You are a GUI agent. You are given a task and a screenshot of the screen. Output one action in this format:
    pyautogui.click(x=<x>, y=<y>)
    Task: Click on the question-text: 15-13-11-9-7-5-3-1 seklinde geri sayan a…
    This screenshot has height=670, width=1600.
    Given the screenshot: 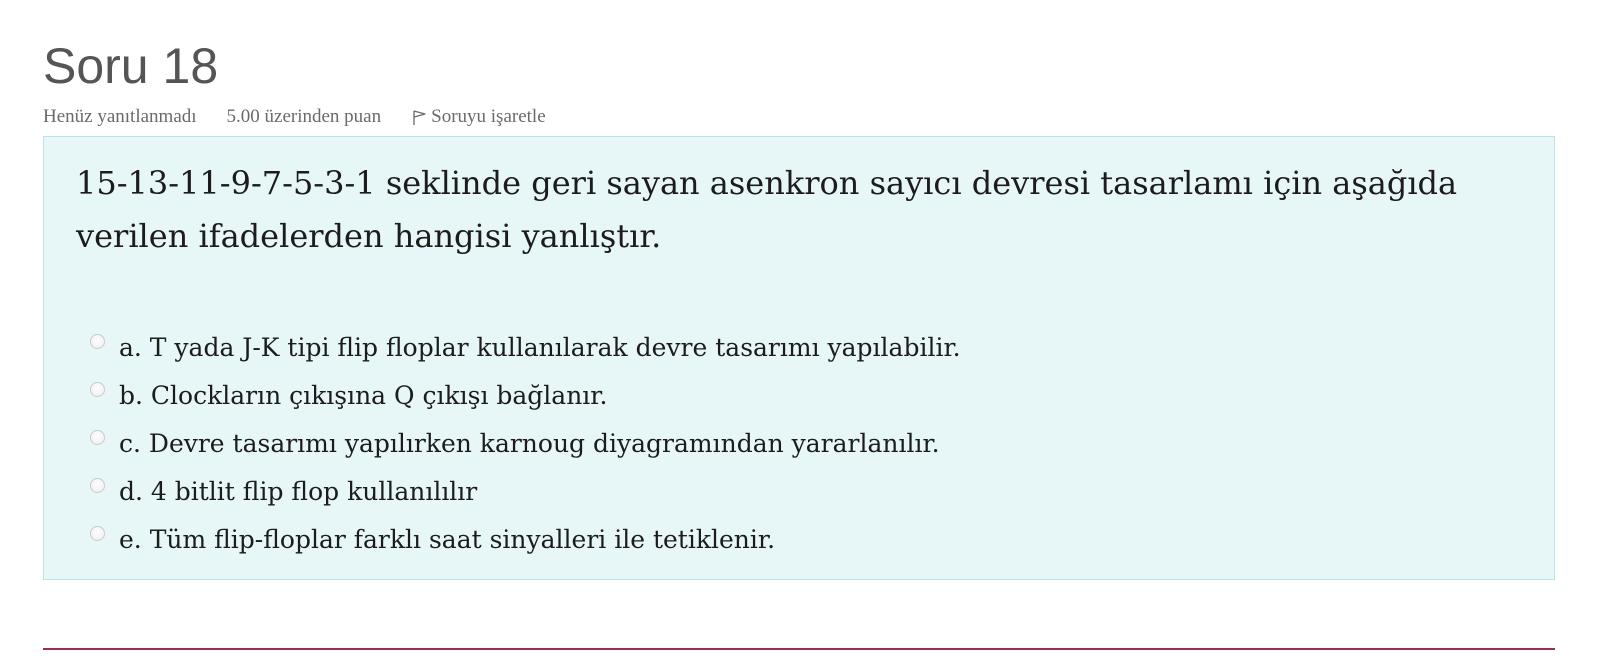 What is the action you would take?
    pyautogui.click(x=767, y=209)
    